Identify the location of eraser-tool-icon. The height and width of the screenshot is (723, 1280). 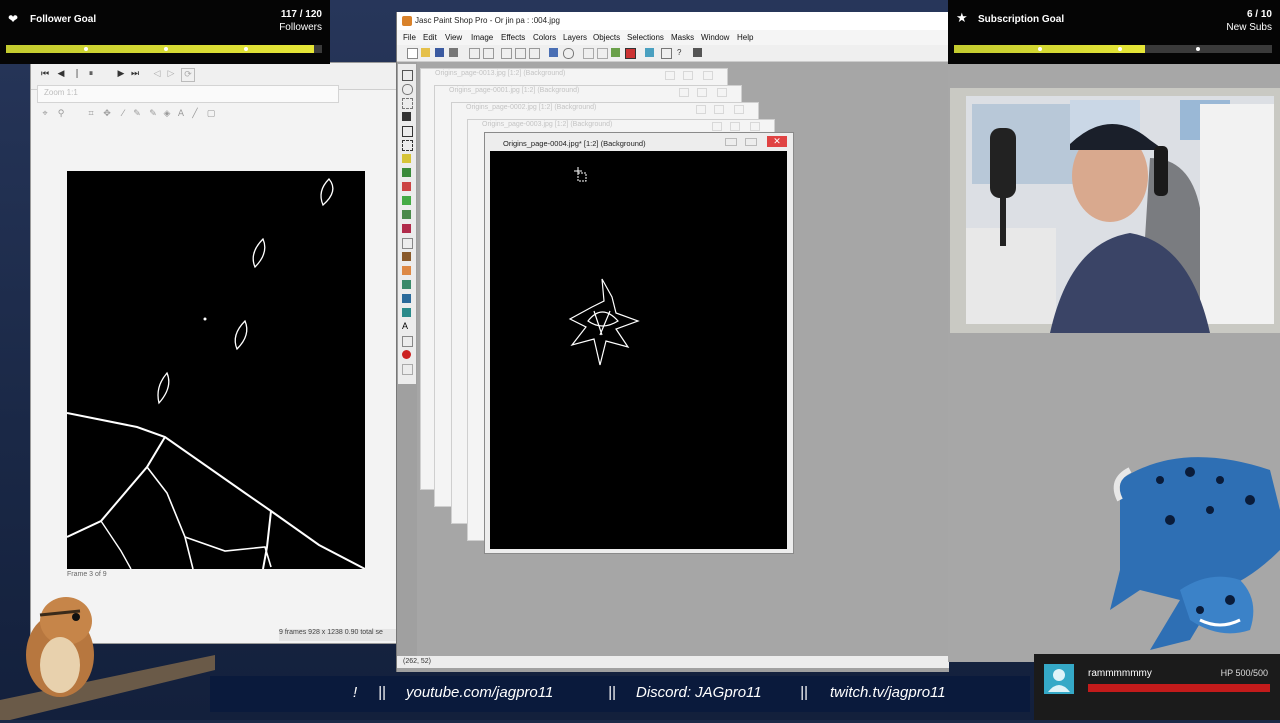
(406, 270).